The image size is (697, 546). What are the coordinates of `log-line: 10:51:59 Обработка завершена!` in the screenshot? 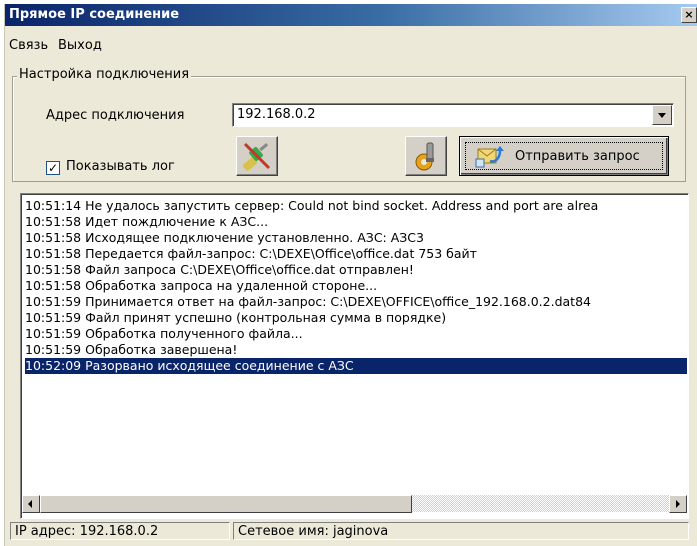 It's located at (356, 350).